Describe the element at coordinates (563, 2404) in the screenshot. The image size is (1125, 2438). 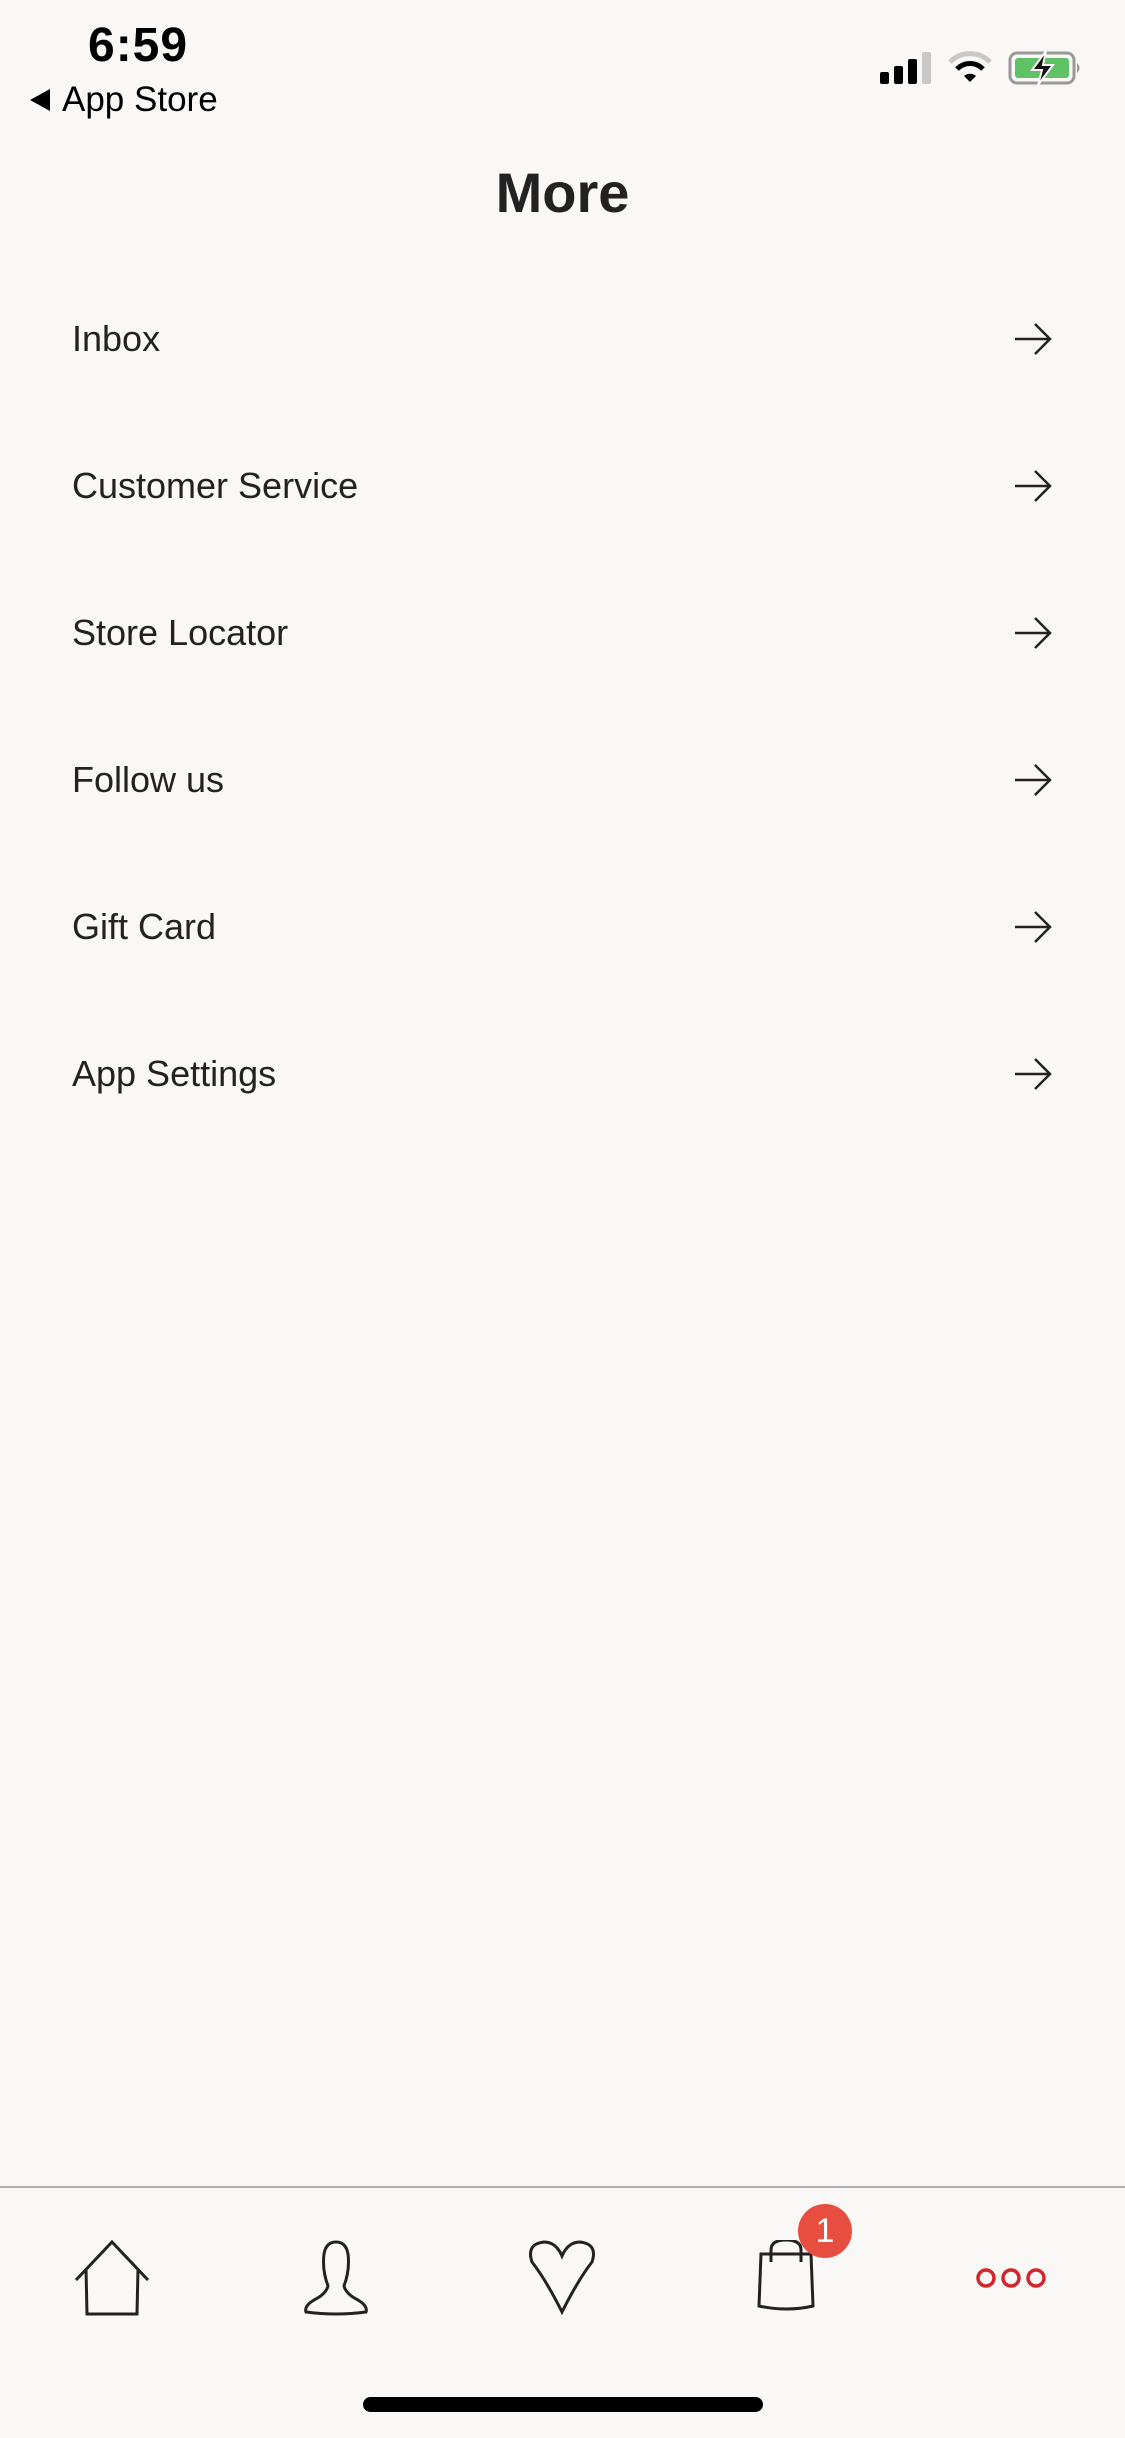
I see `home-indicator` at that location.